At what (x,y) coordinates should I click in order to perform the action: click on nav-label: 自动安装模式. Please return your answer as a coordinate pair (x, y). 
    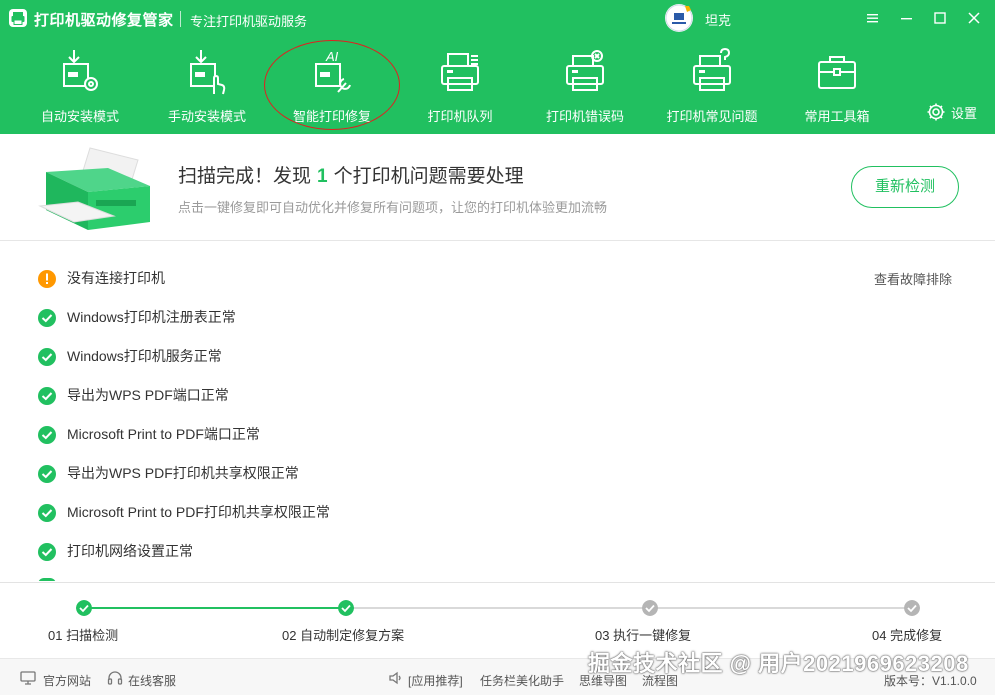
    Looking at the image, I should click on (79, 116).